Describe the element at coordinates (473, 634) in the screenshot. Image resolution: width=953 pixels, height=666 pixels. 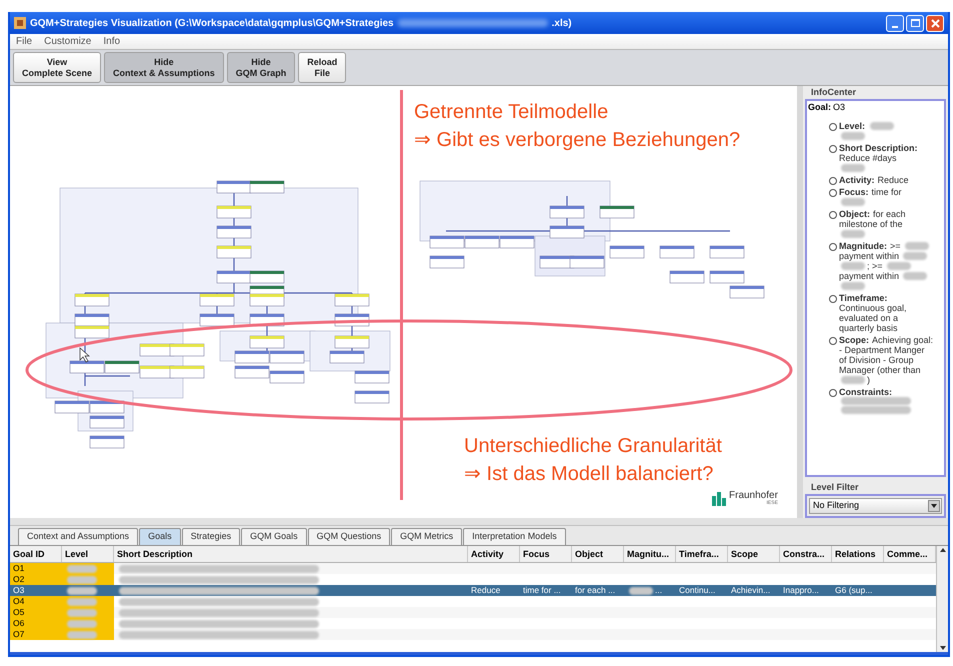
I see `table-row: O7` at that location.